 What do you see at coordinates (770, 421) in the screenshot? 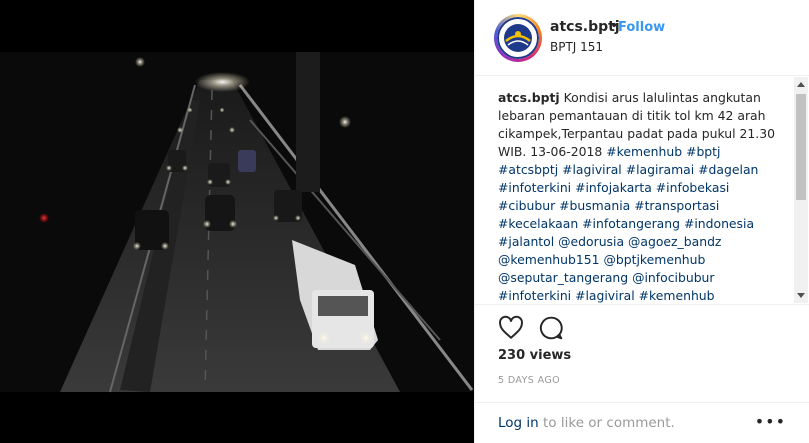
I see `more-options-button: •••` at bounding box center [770, 421].